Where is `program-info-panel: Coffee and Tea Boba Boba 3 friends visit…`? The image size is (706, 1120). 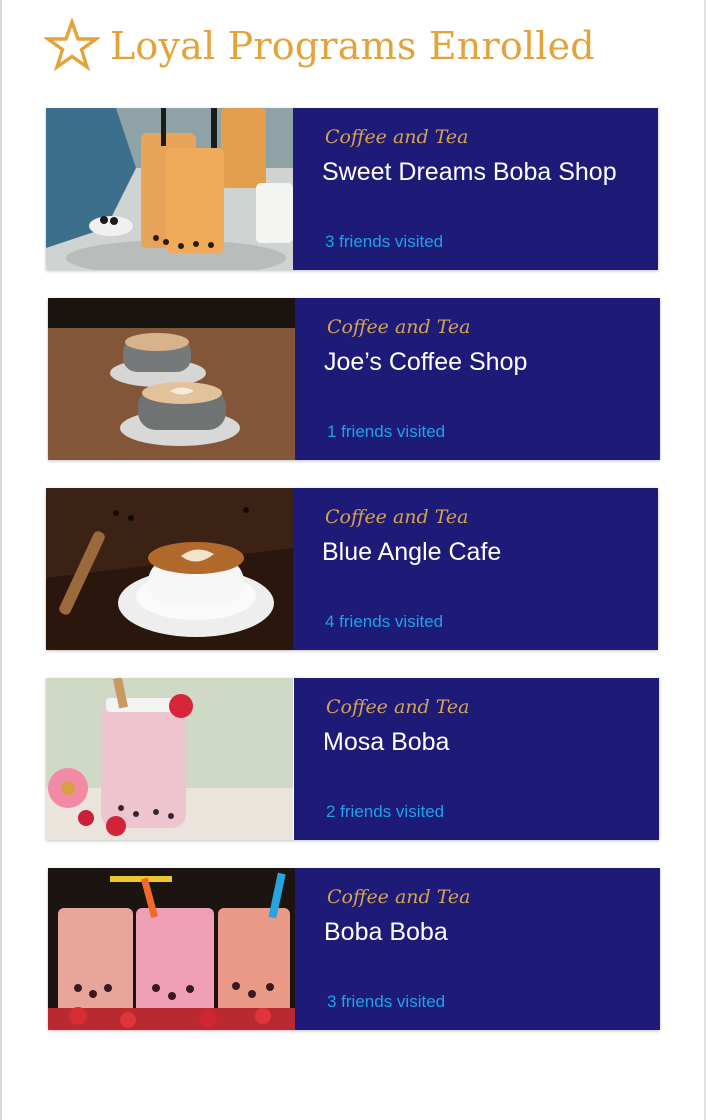 program-info-panel: Coffee and Tea Boba Boba 3 friends visit… is located at coordinates (477, 949).